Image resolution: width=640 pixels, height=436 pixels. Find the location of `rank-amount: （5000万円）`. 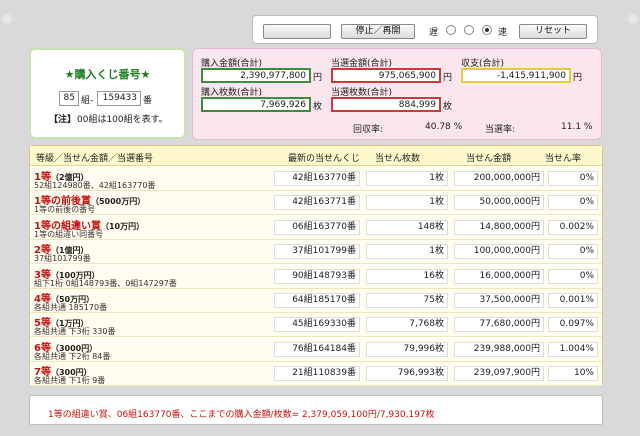

rank-amount: （5000万円） is located at coordinates (118, 202).